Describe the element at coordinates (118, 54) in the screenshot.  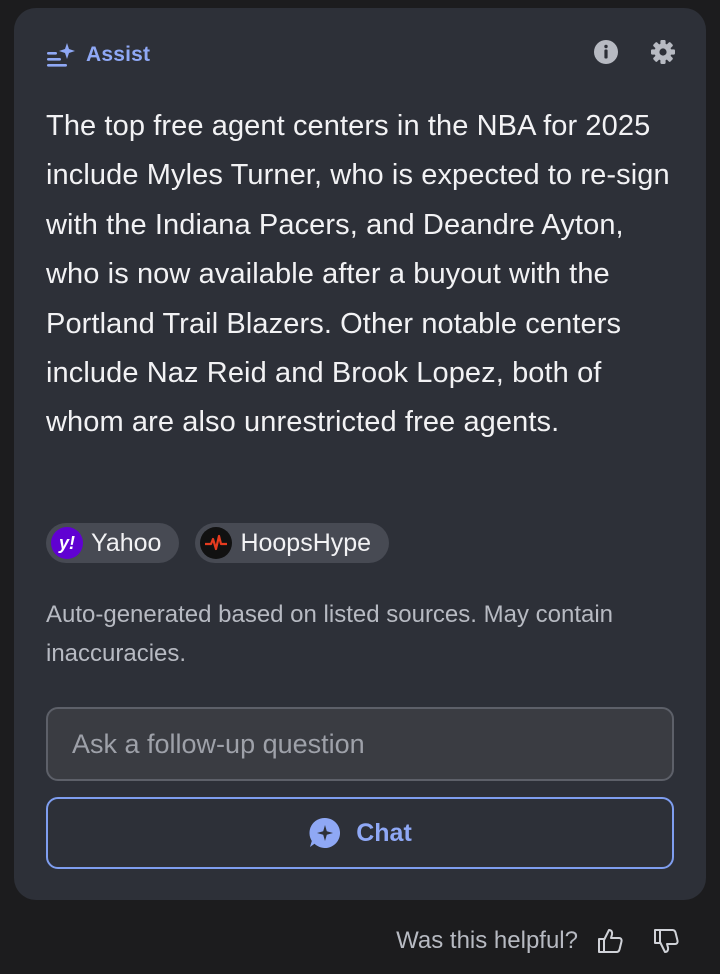
I see `assist-title: Assist` at that location.